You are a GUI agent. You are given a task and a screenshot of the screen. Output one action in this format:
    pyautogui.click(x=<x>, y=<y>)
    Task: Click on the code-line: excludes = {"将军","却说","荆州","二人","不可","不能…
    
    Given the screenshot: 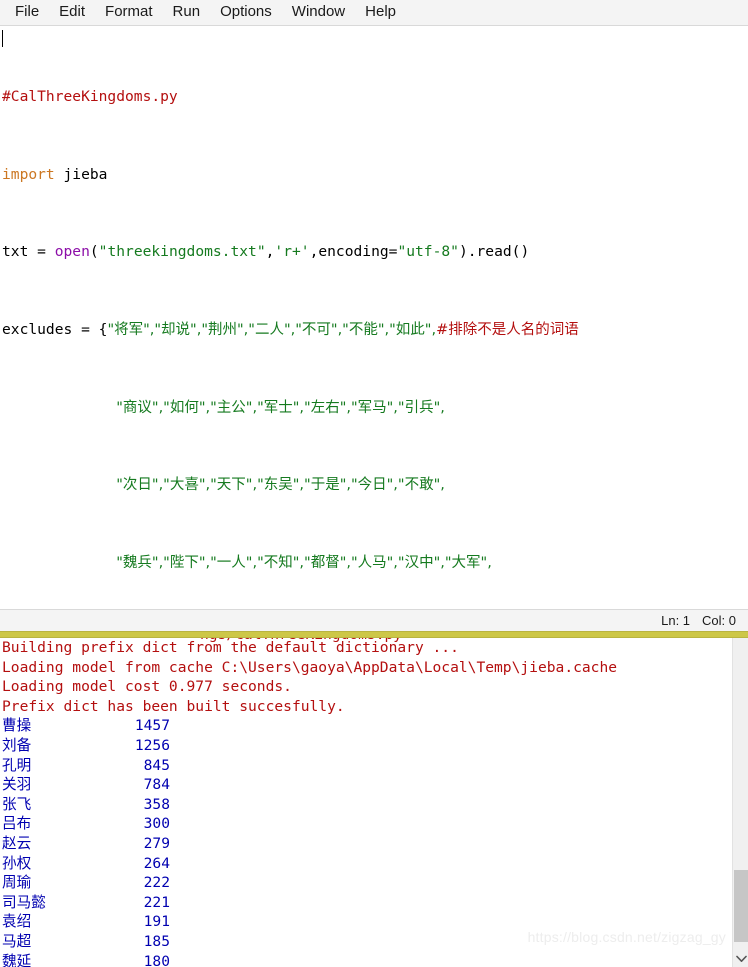 What is the action you would take?
    pyautogui.click(x=375, y=329)
    